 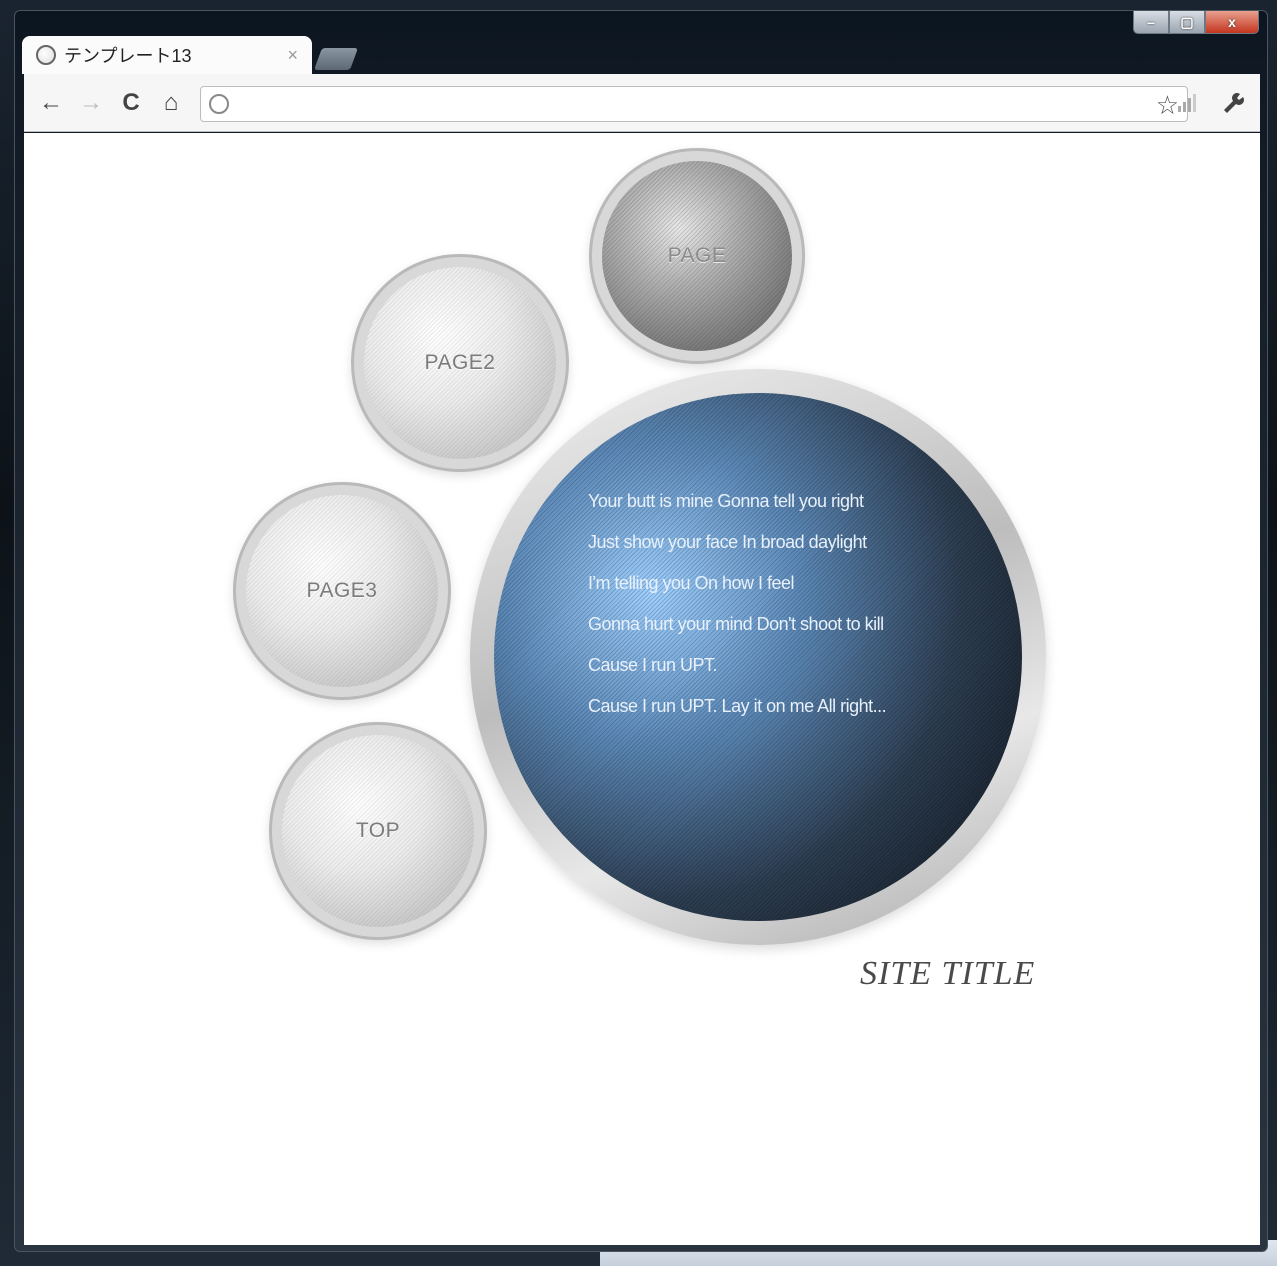 What do you see at coordinates (691, 583) in the screenshot?
I see `content-line: I'm telling you On how I feel` at bounding box center [691, 583].